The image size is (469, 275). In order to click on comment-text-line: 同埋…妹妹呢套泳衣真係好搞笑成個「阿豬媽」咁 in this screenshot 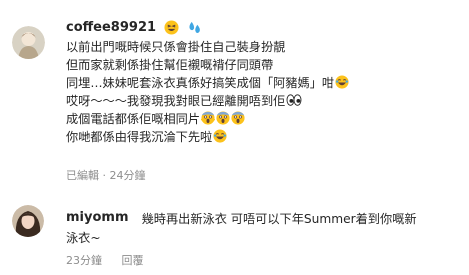, I will do `click(263, 83)`.